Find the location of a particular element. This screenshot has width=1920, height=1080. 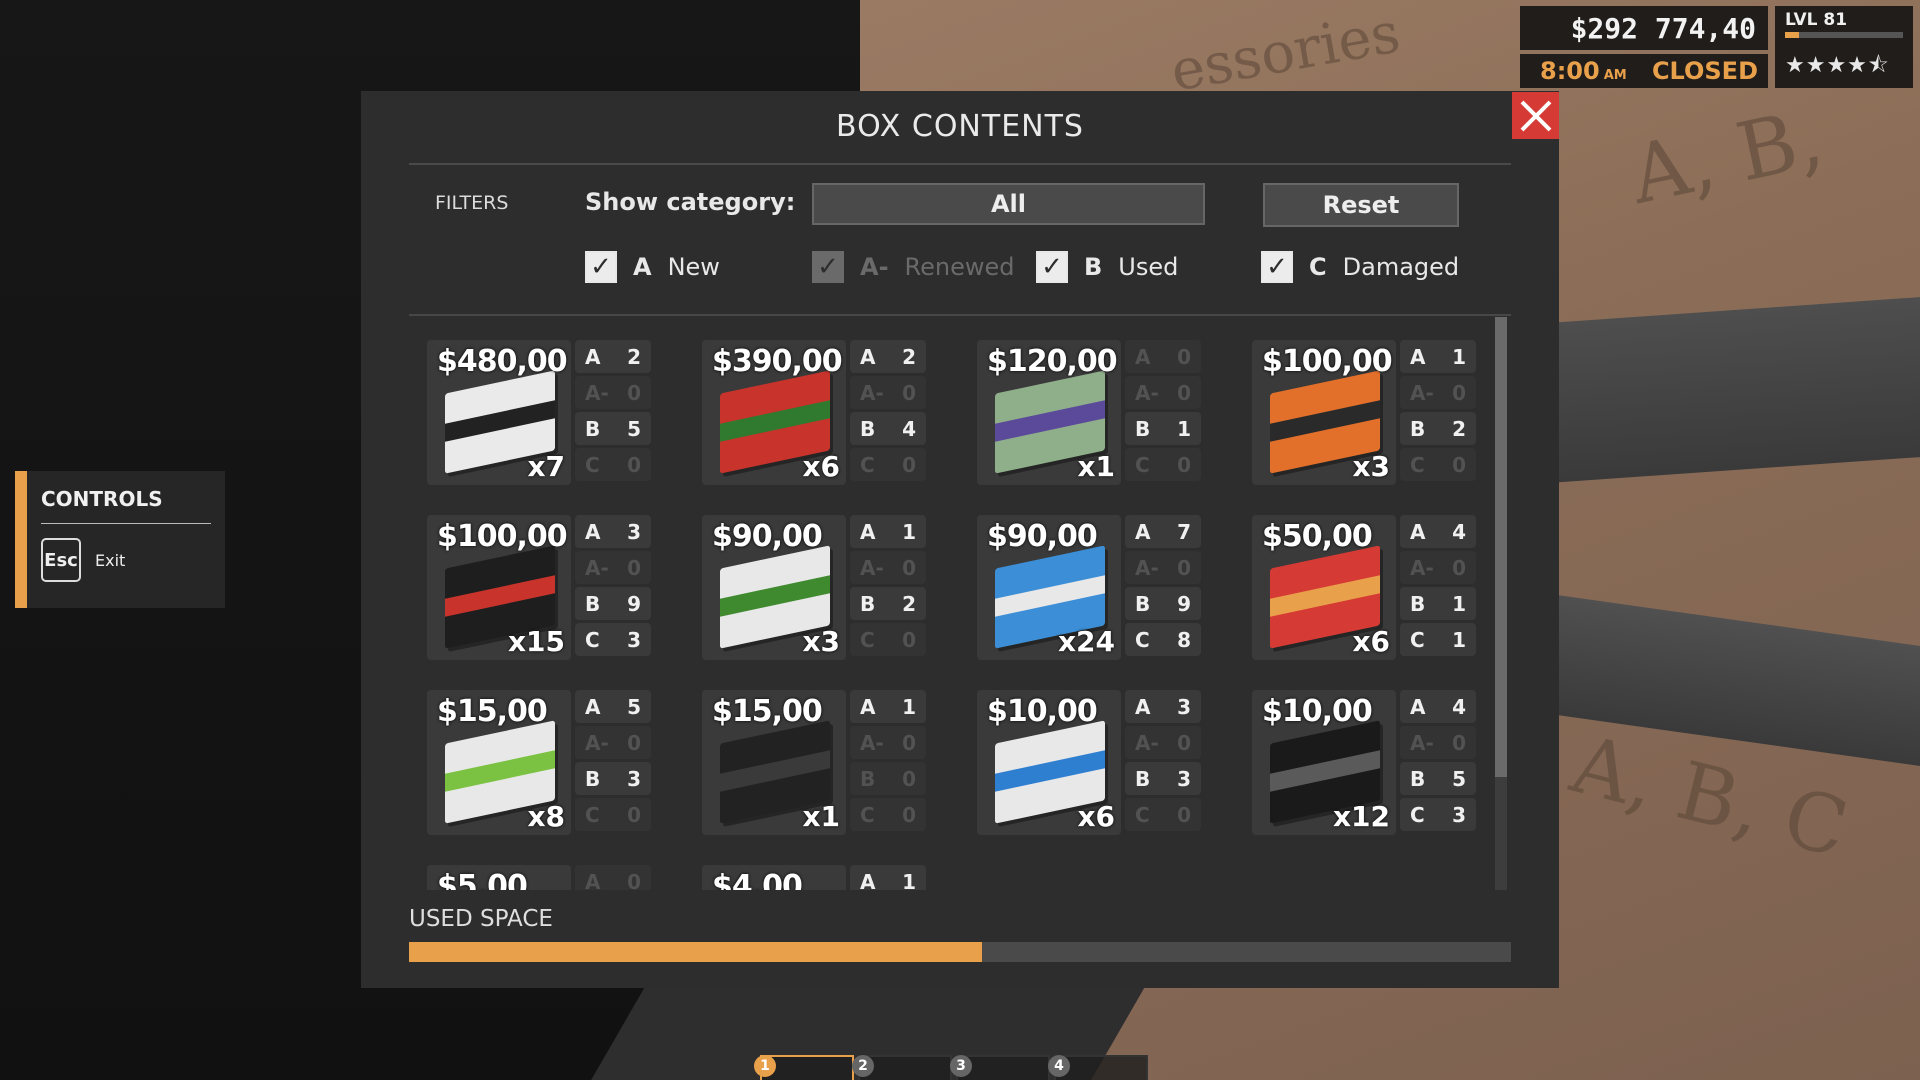

grade-filter-used: ✓ B Used is located at coordinates (1107, 267).